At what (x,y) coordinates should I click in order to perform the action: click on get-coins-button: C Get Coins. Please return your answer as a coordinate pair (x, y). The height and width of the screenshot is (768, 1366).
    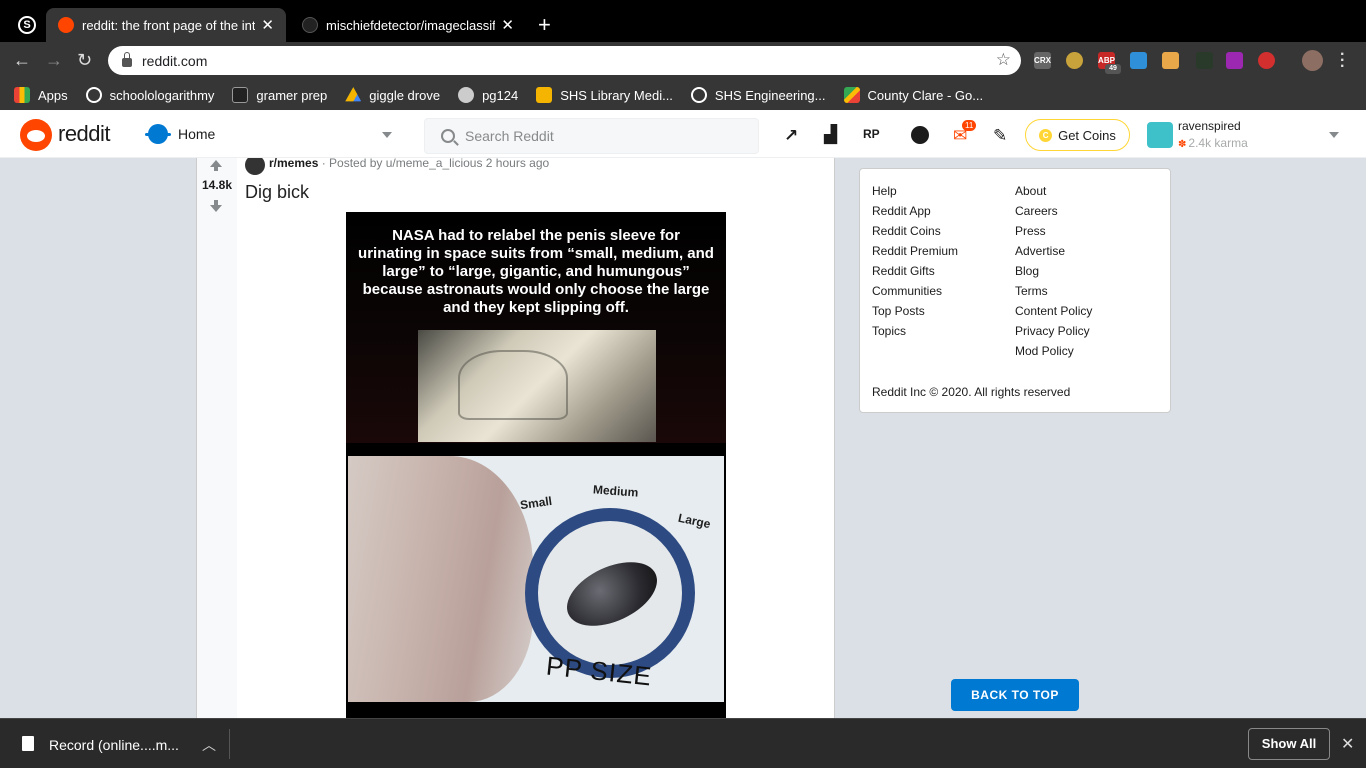
    Looking at the image, I should click on (1077, 135).